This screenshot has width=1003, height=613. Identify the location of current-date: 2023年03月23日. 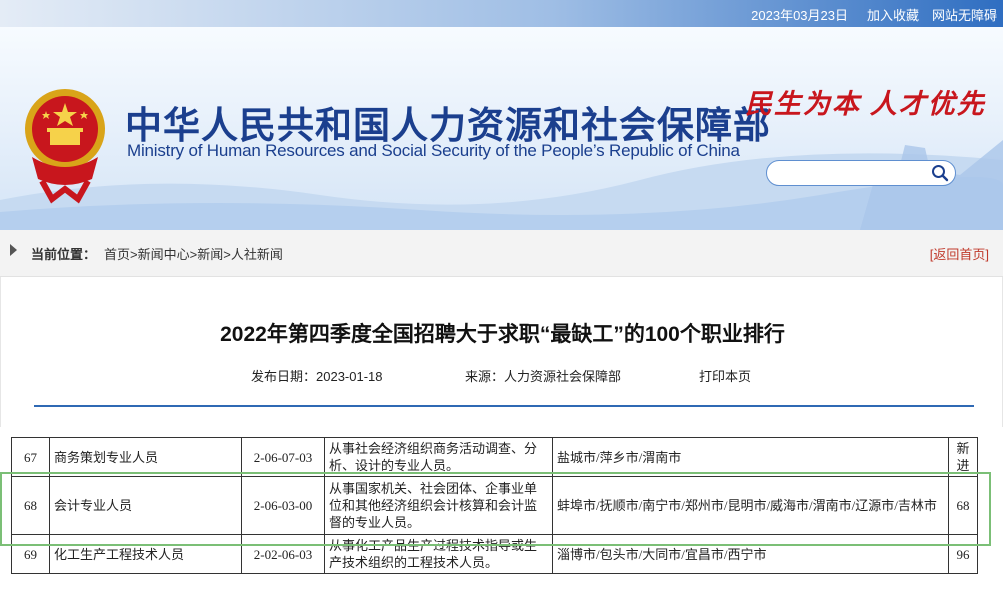
(799, 15).